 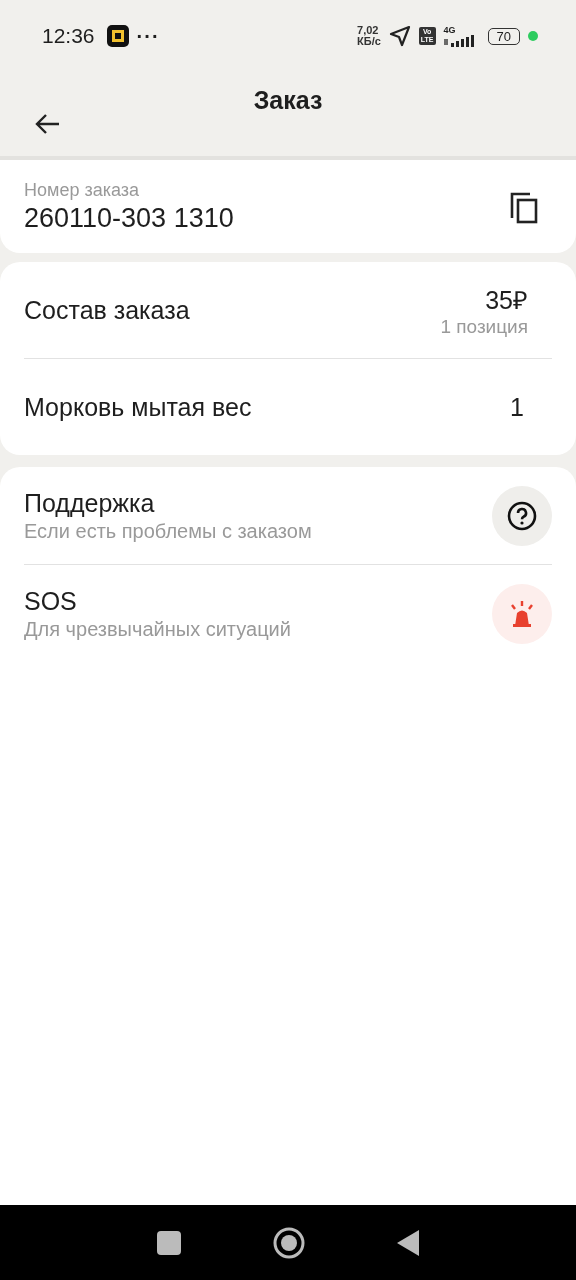 What do you see at coordinates (157, 629) in the screenshot?
I see `action-subtitle: Для чрезвычайных ситуаций` at bounding box center [157, 629].